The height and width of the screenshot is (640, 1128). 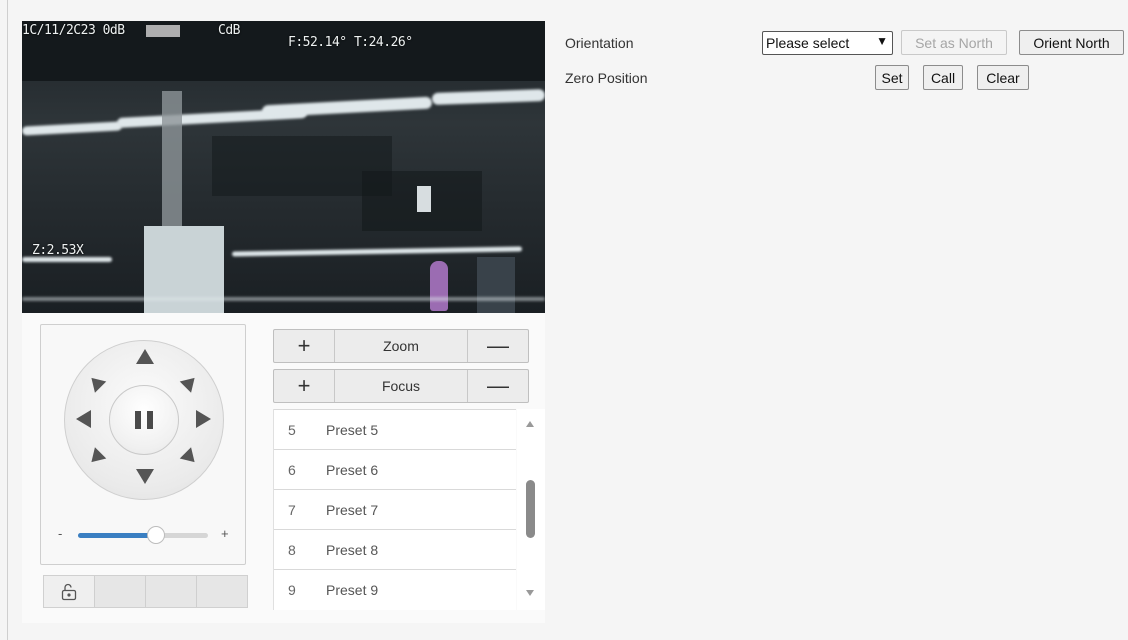 I want to click on osd-masked-text, so click(x=163, y=31).